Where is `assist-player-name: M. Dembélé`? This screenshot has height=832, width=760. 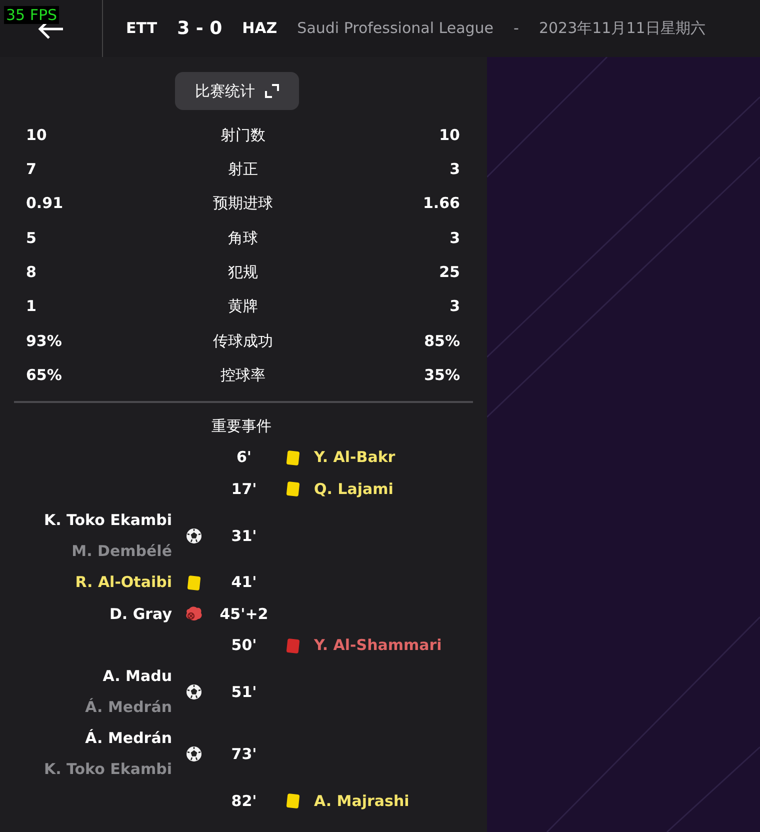
assist-player-name: M. Dembélé is located at coordinates (122, 551).